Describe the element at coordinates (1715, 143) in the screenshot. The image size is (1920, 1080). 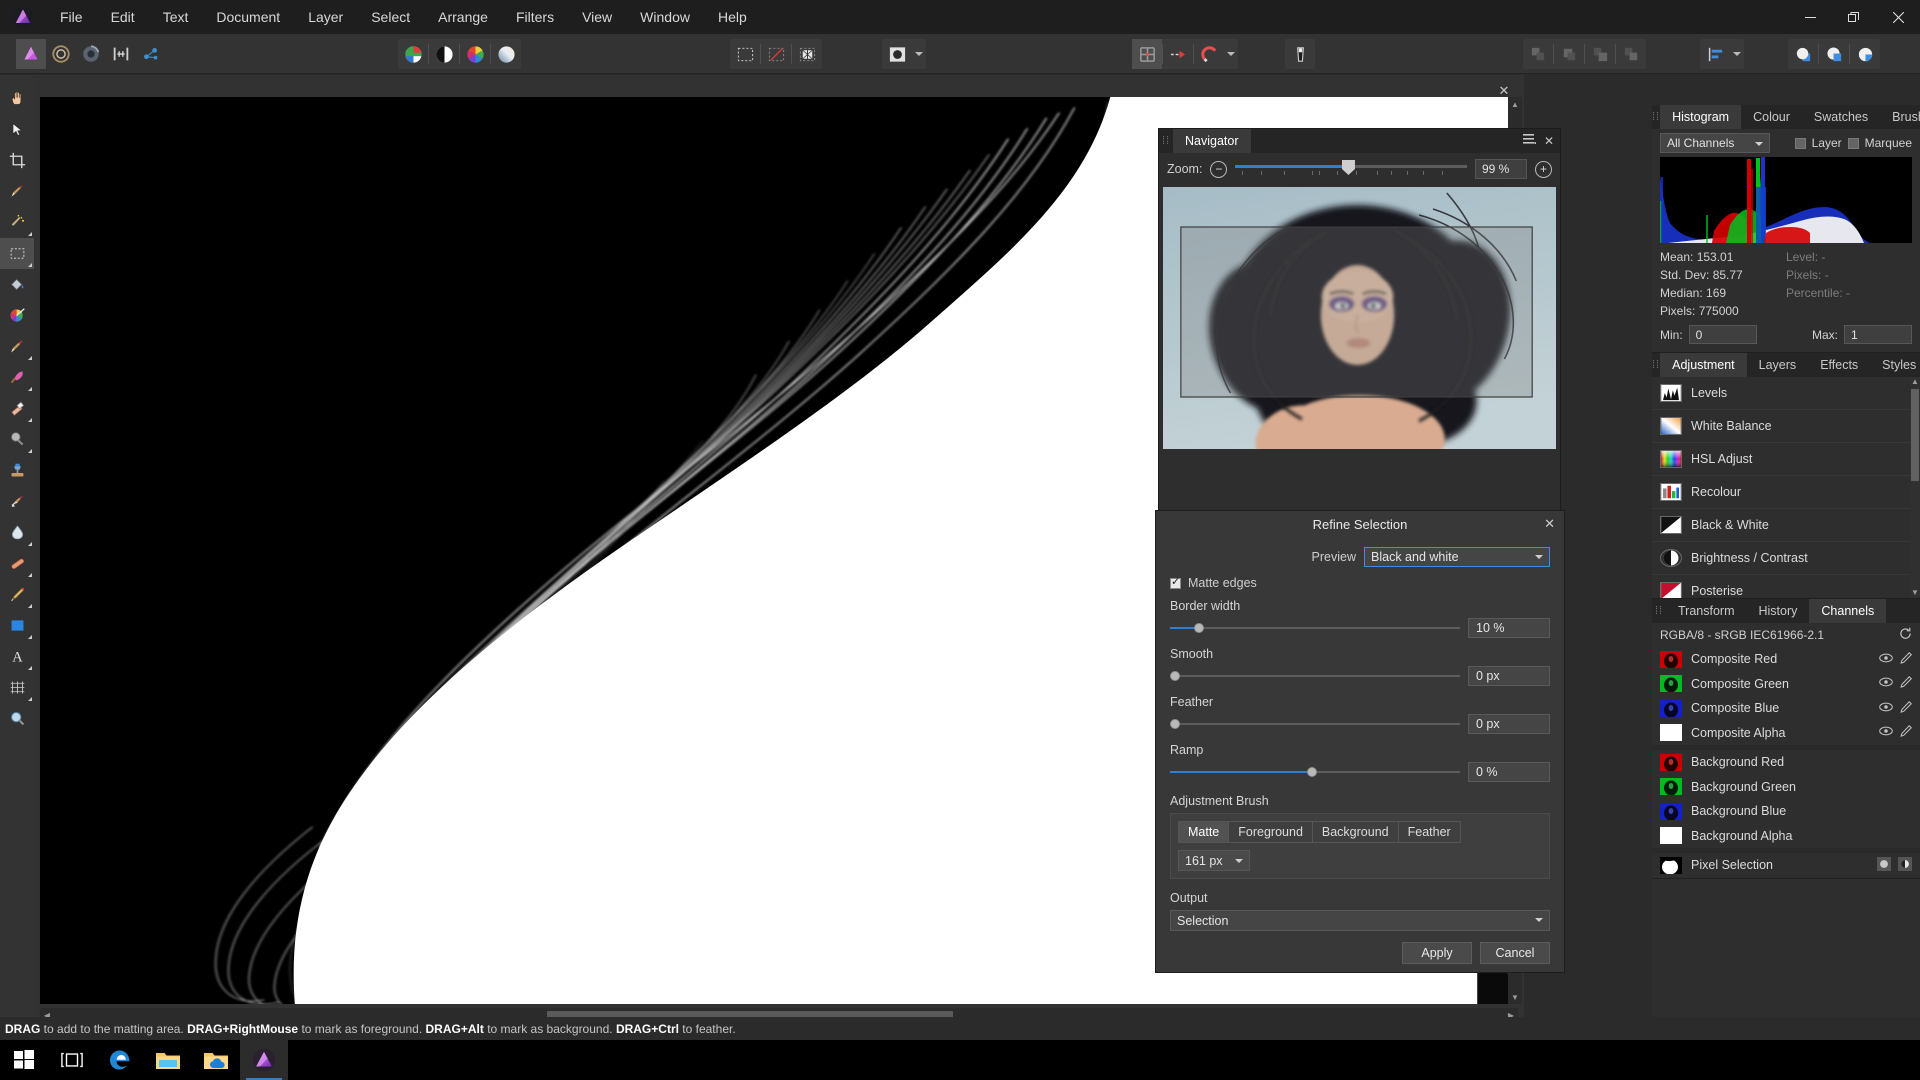
I see `channel-select-dropdown: All Channels` at that location.